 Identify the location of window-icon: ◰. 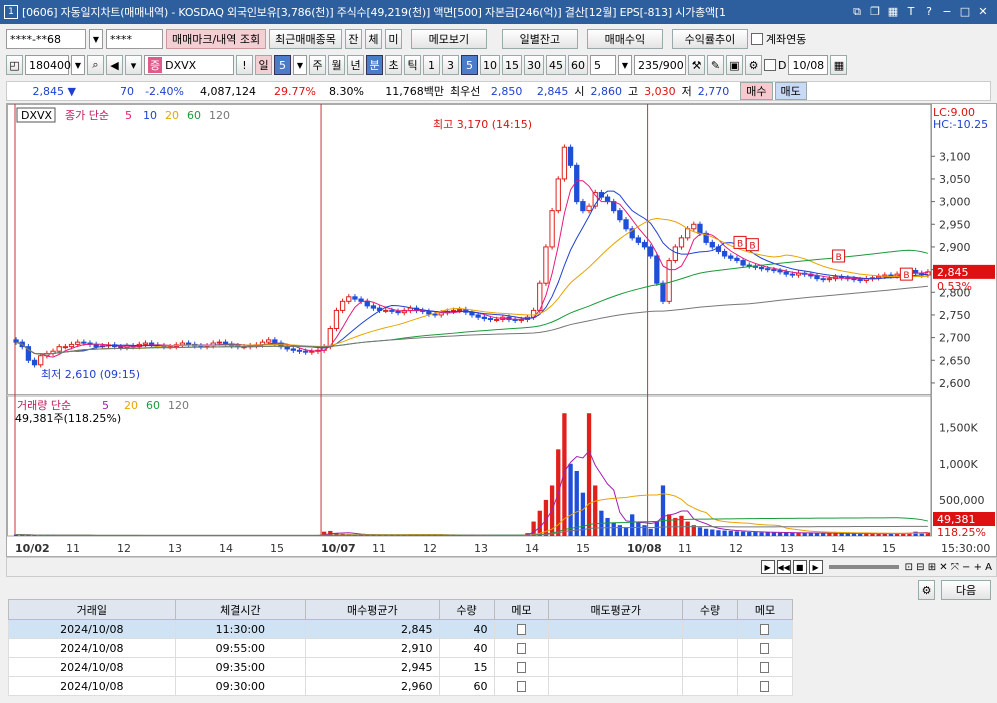
(14, 65).